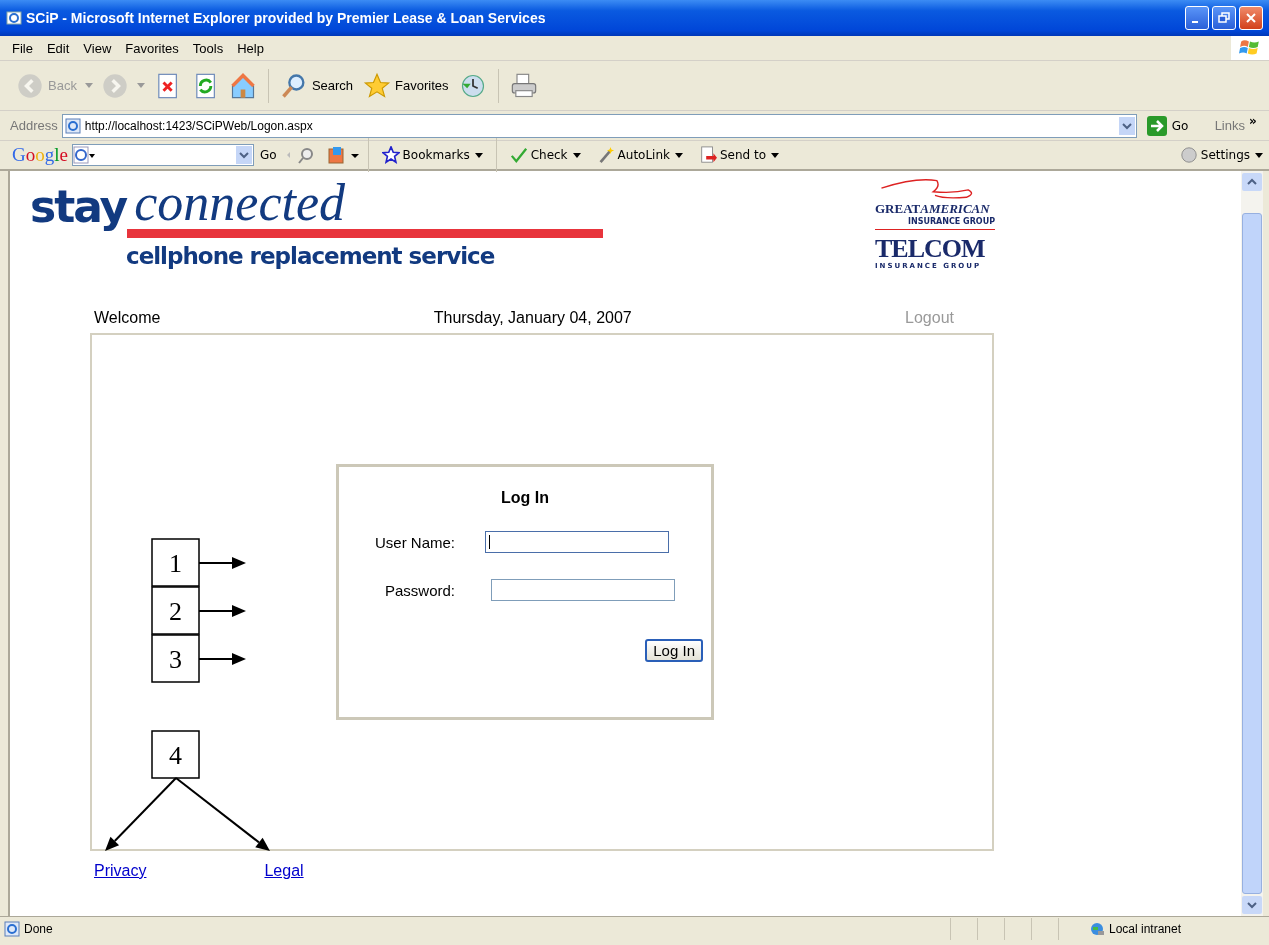 The width and height of the screenshot is (1269, 945). Describe the element at coordinates (14, 18) in the screenshot. I see `browser-icon` at that location.